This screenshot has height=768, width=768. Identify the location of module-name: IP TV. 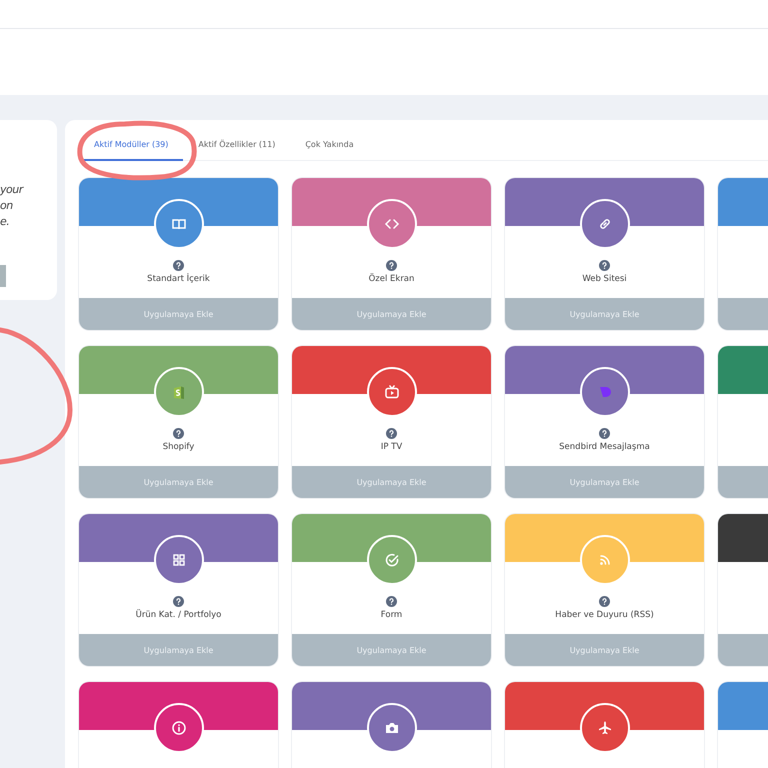
(391, 447).